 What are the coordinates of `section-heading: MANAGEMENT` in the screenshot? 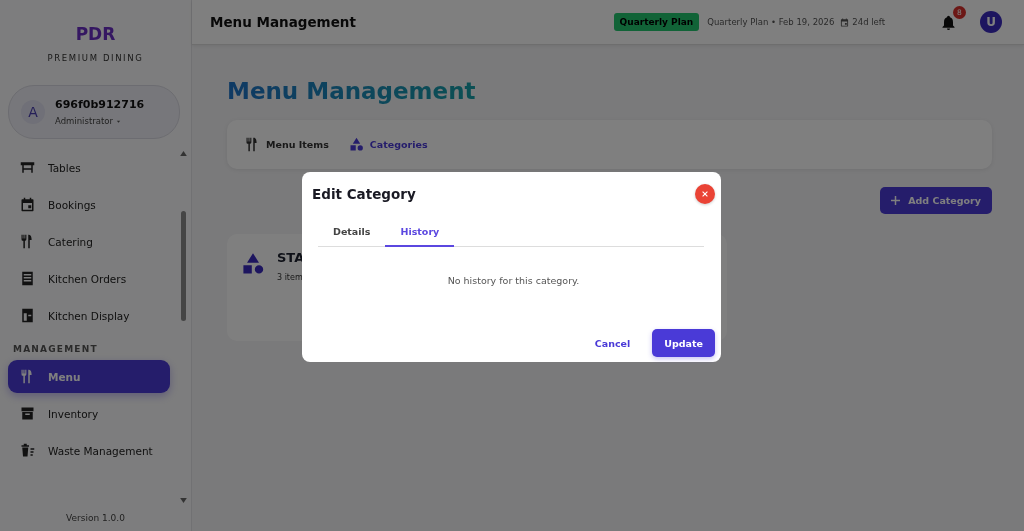 It's located at (56, 349).